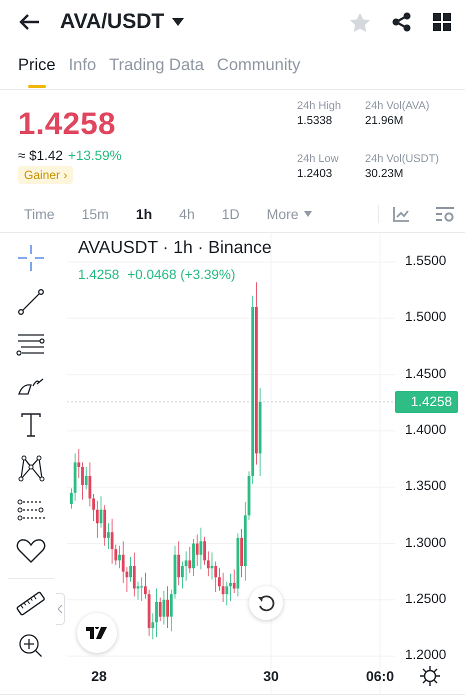 This screenshot has width=465, height=697. Describe the element at coordinates (187, 214) in the screenshot. I see `interval-tab: 4h` at that location.